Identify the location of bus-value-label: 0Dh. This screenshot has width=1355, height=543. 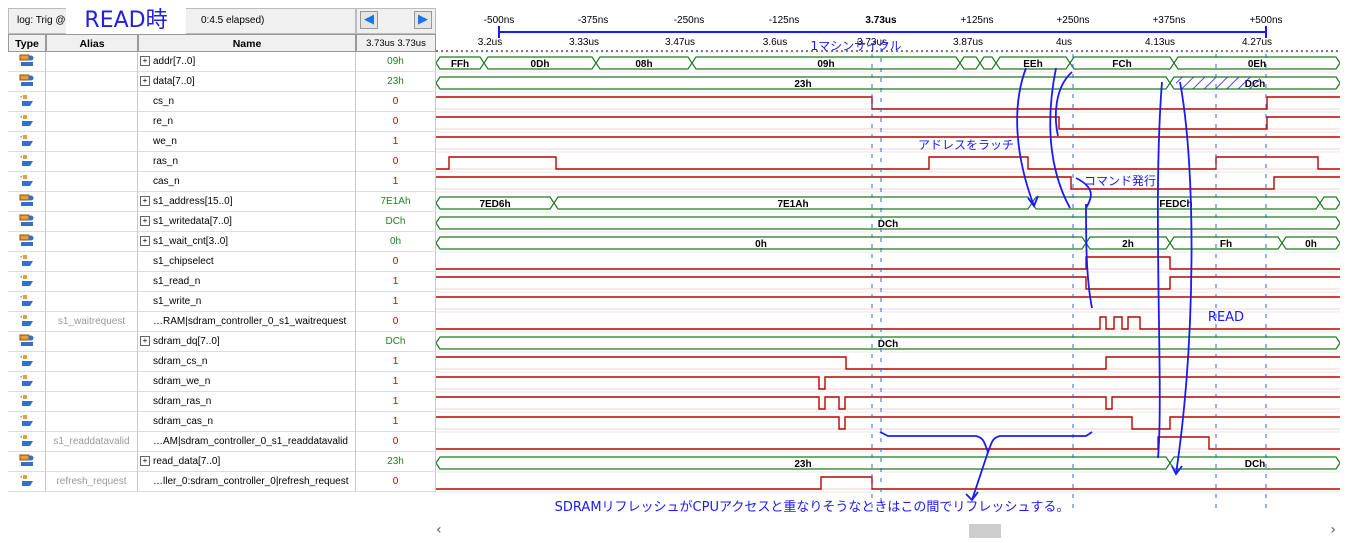
(540, 64).